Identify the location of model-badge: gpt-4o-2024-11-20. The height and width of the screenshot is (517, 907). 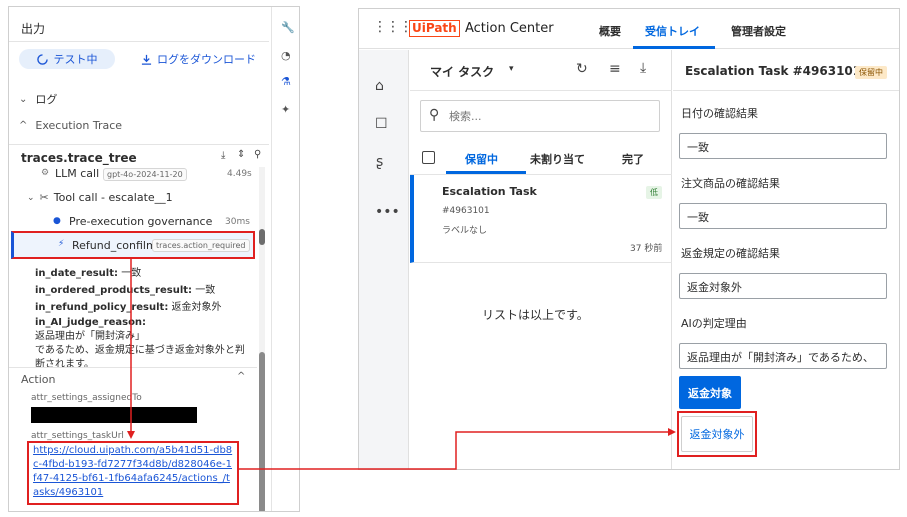
(145, 174).